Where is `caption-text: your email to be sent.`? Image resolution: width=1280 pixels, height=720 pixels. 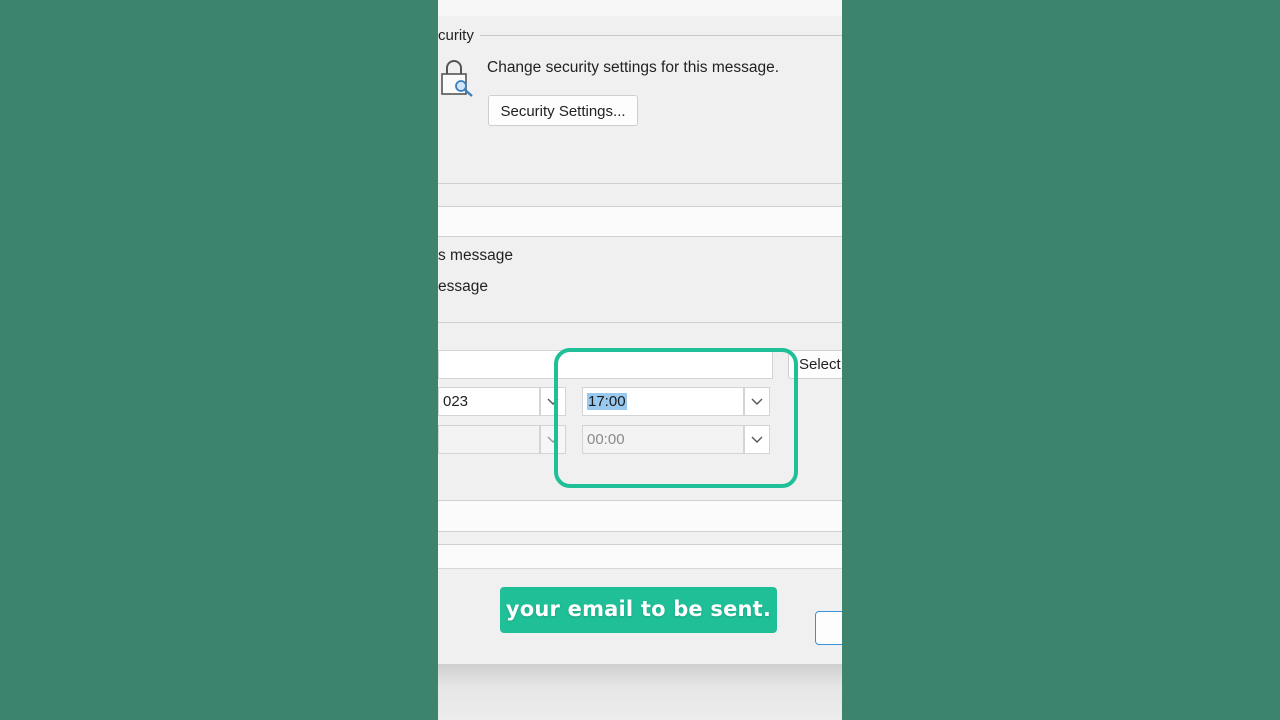
caption-text: your email to be sent. is located at coordinates (638, 610).